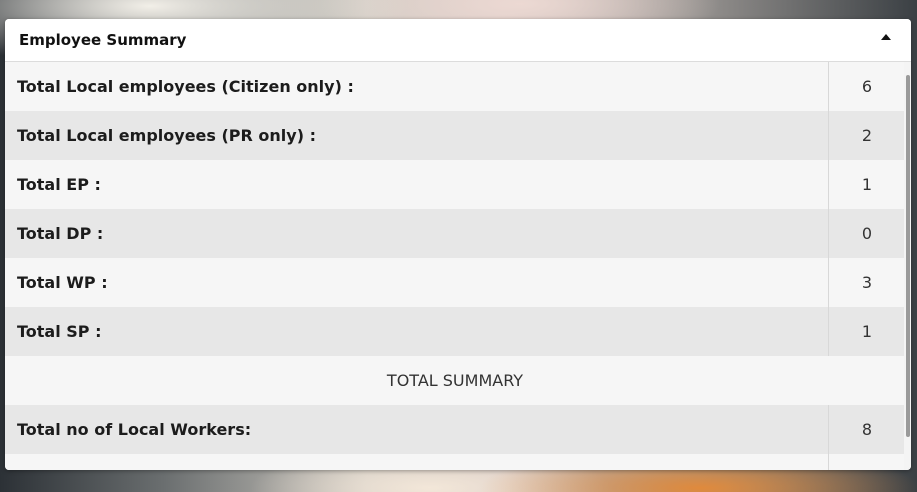 This screenshot has height=492, width=917. I want to click on row-label: Total DP :, so click(417, 233).